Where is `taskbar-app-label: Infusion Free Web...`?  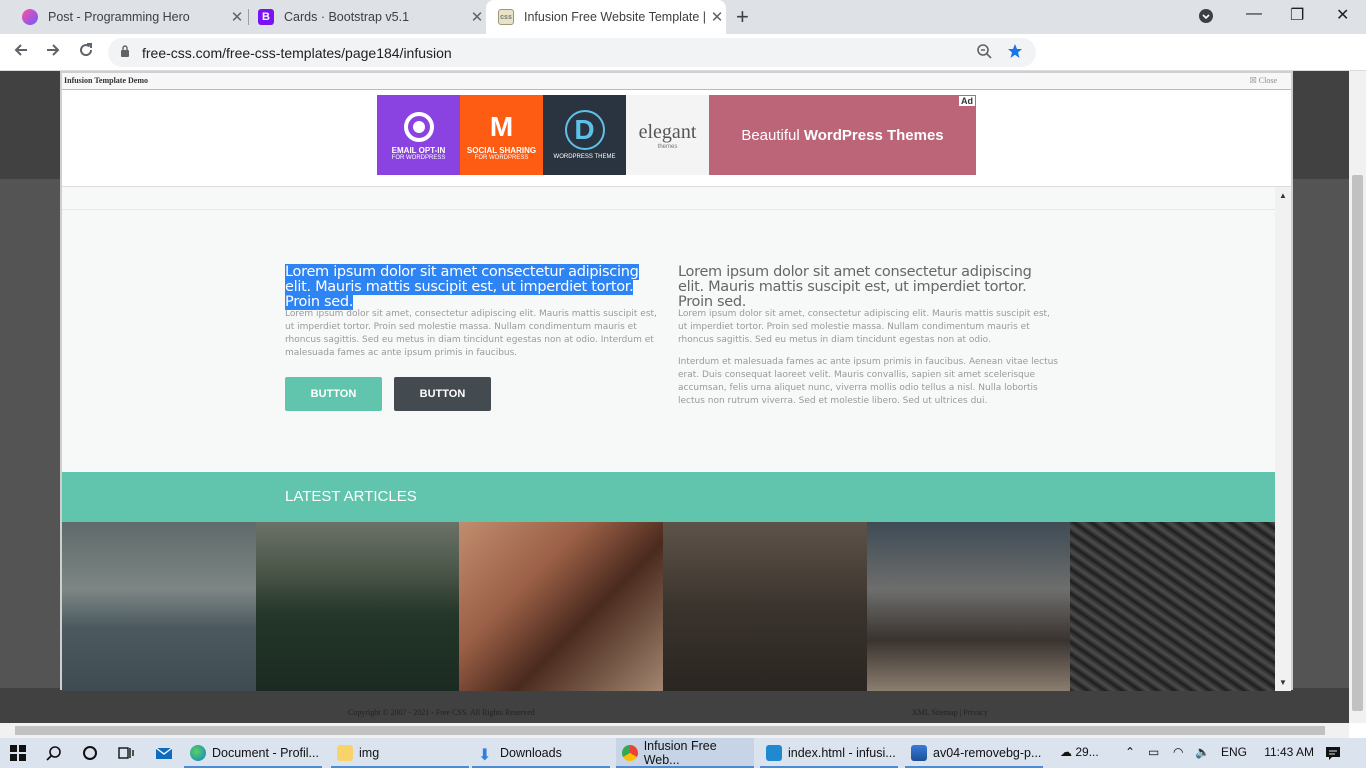
taskbar-app-label: Infusion Free Web... is located at coordinates (680, 753).